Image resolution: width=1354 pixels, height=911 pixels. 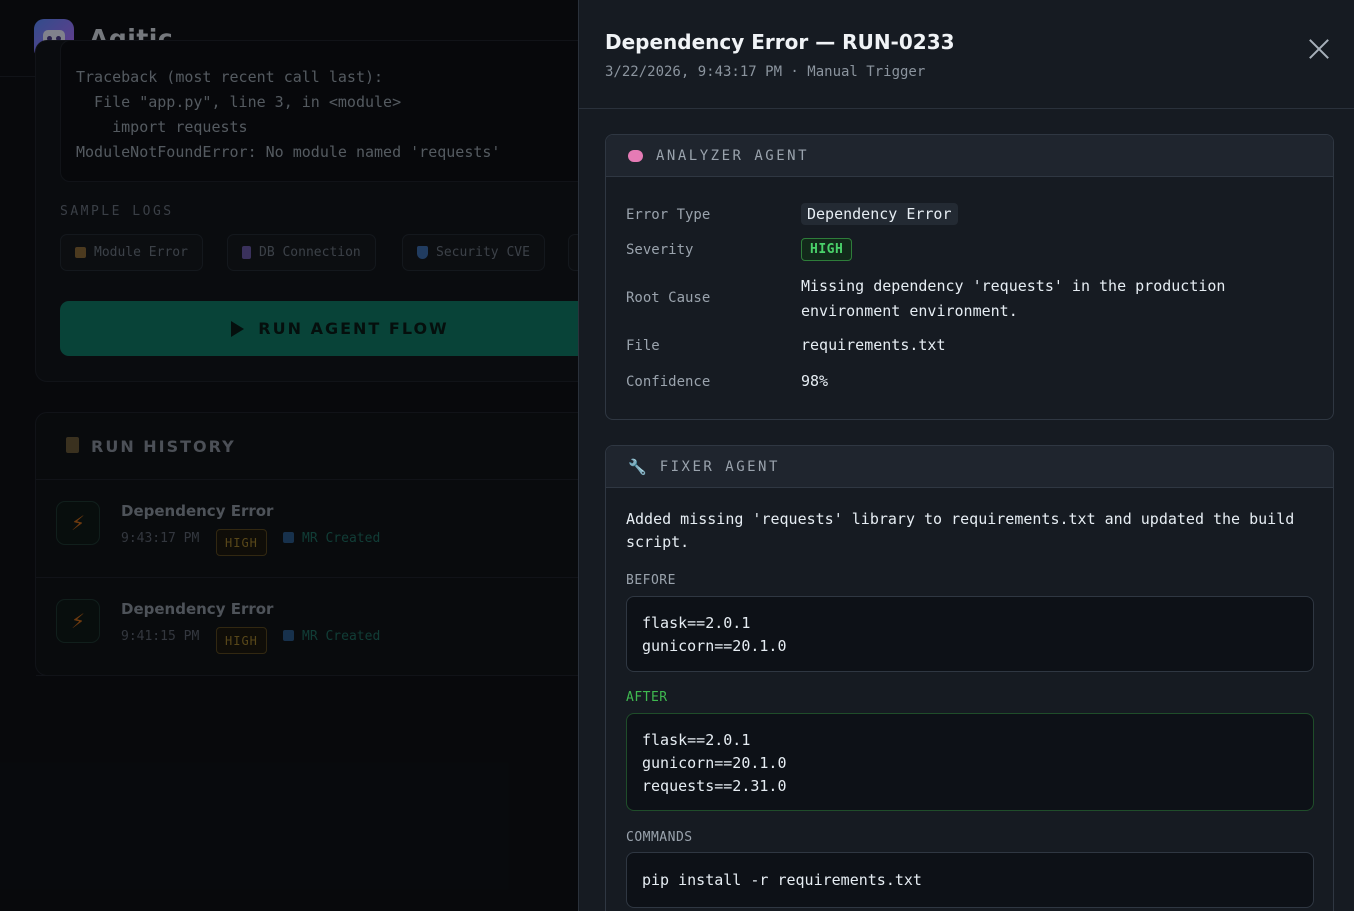 What do you see at coordinates (1319, 49) in the screenshot?
I see `close-icon` at bounding box center [1319, 49].